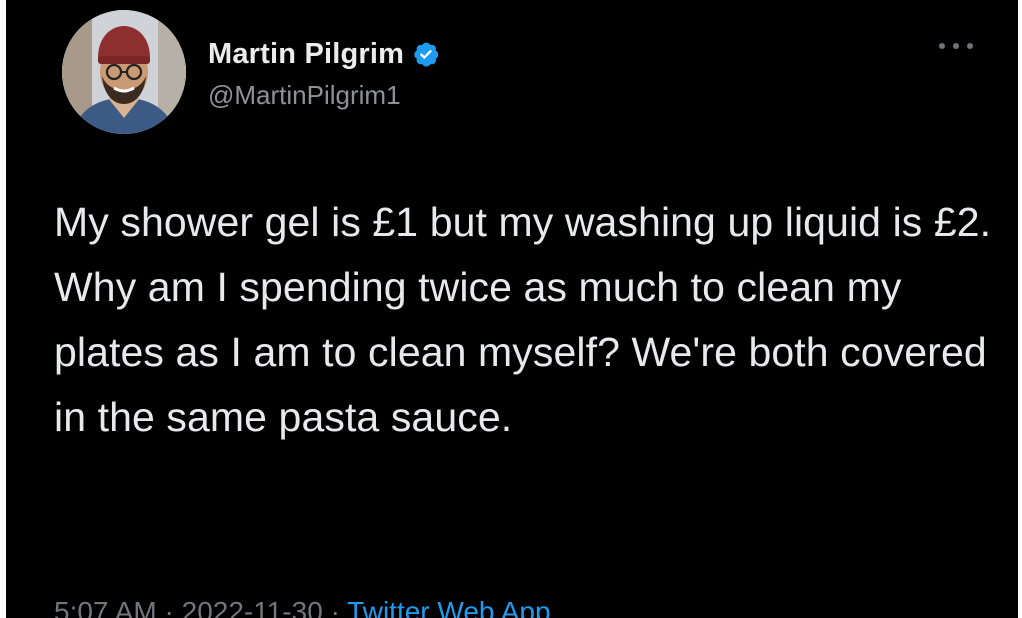 Image resolution: width=1022 pixels, height=618 pixels. What do you see at coordinates (105, 607) in the screenshot?
I see `tweet-time: 5:07 AM` at bounding box center [105, 607].